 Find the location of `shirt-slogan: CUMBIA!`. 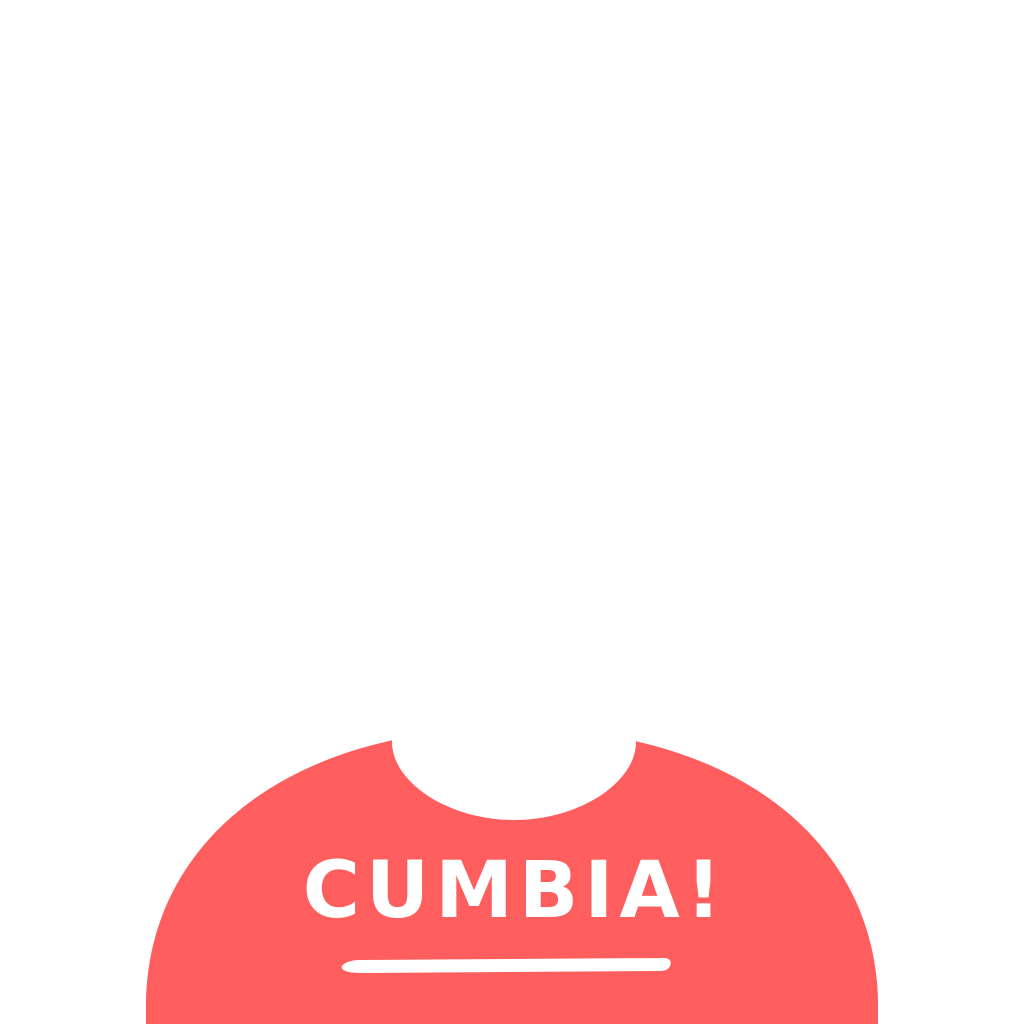

shirt-slogan: CUMBIA! is located at coordinates (515, 891).